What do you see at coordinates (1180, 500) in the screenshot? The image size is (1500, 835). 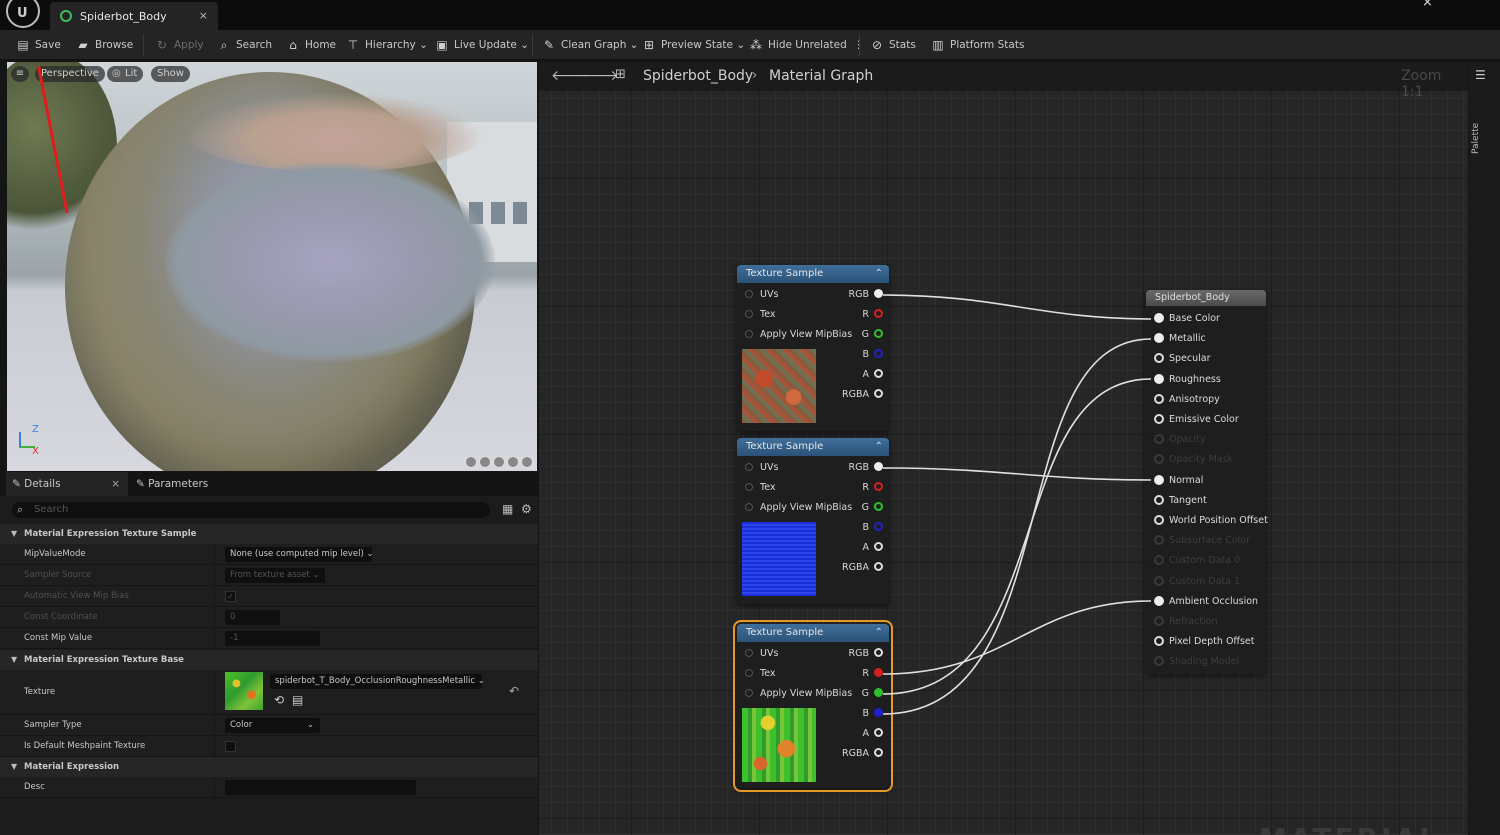 I see `material-input-pin: Tangent` at bounding box center [1180, 500].